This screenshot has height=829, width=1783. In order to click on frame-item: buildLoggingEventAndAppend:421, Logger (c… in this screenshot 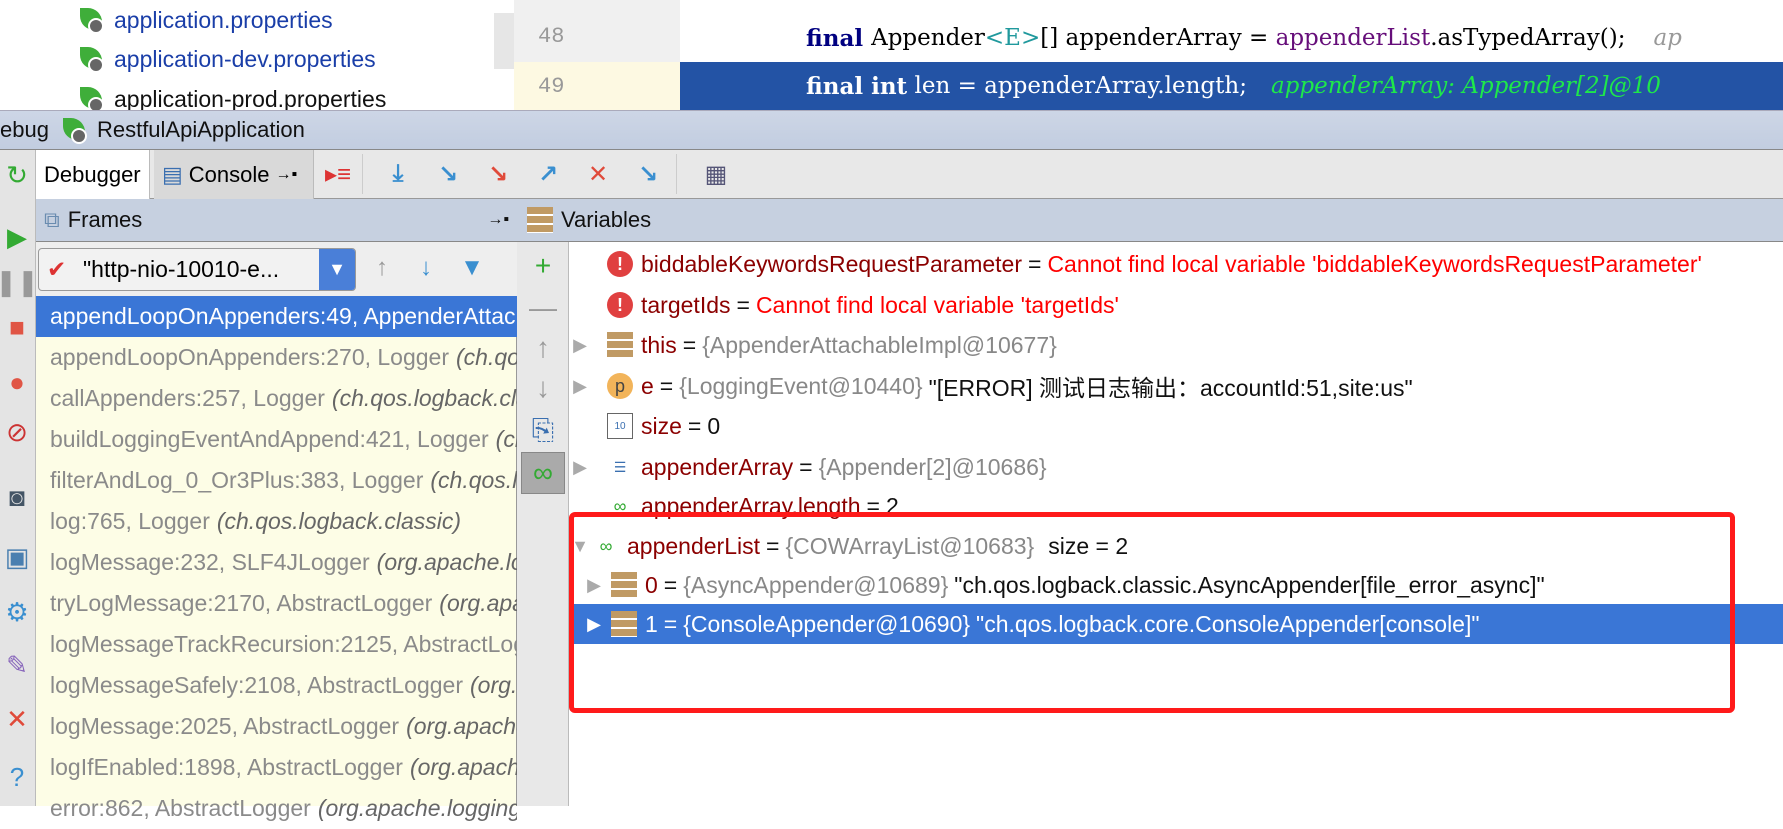, I will do `click(276, 439)`.